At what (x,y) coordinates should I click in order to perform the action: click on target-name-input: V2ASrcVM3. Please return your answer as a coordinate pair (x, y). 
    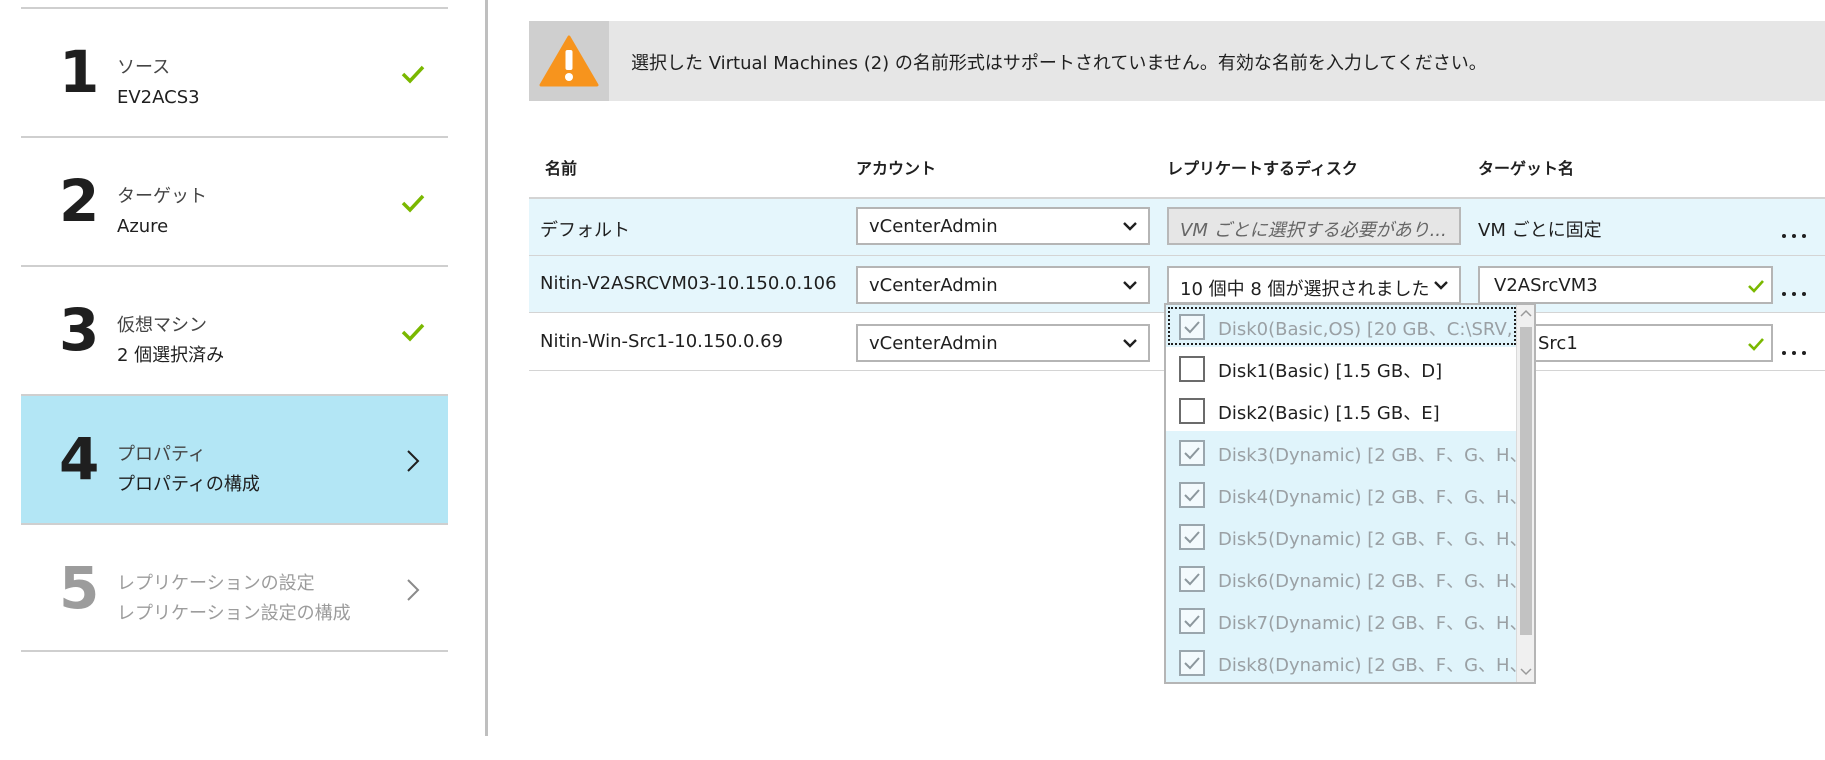
    Looking at the image, I should click on (1625, 285).